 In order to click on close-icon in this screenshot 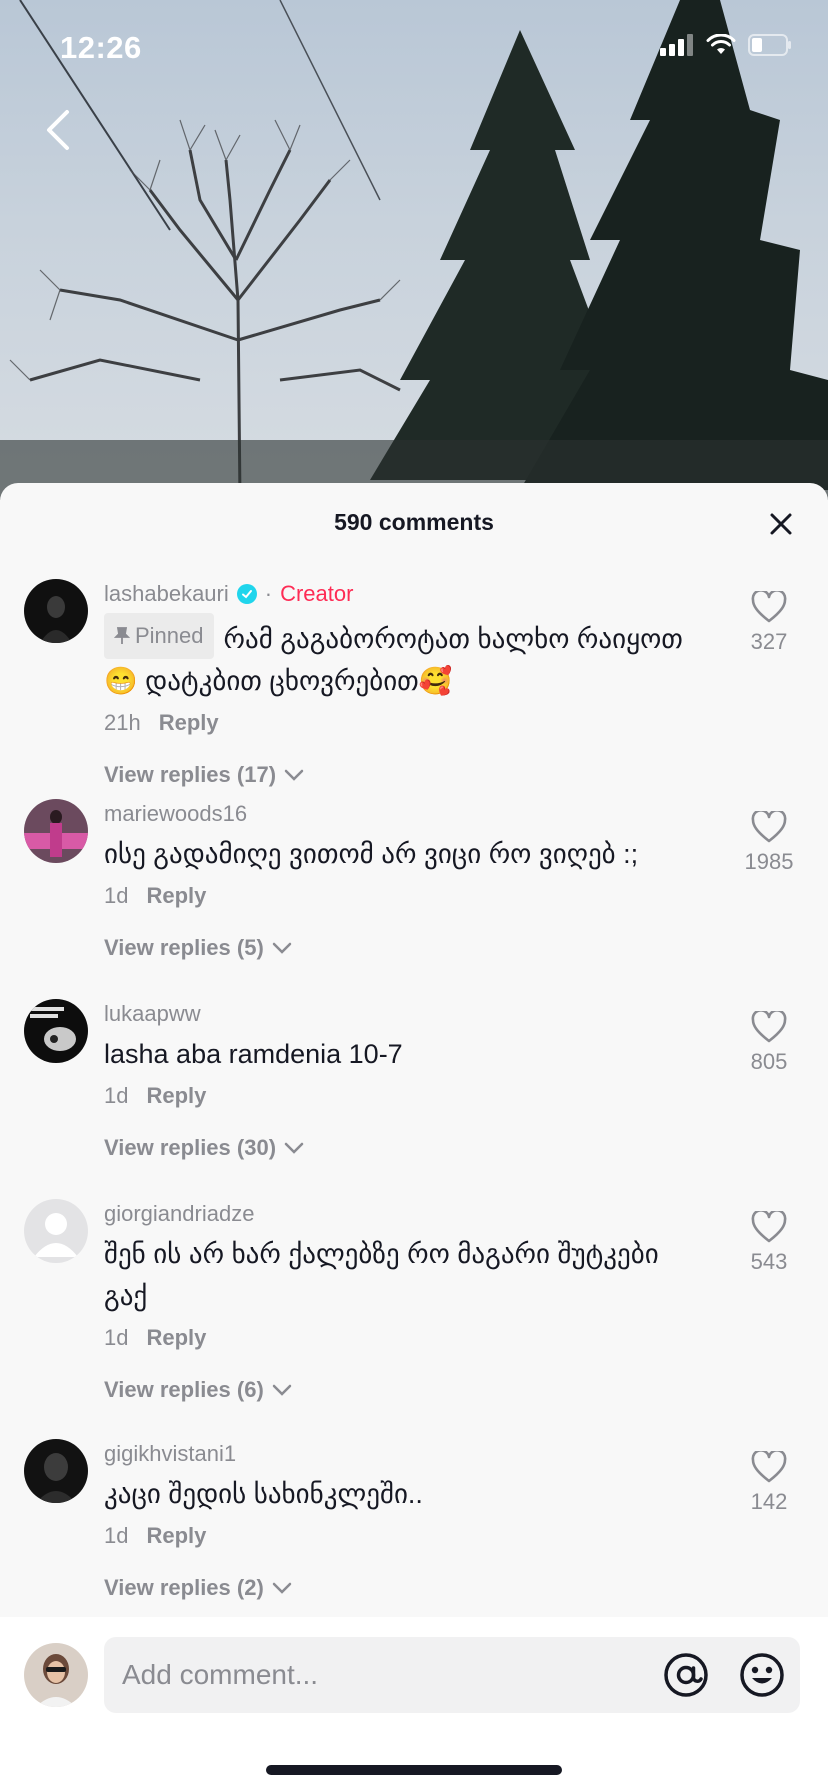, I will do `click(781, 524)`.